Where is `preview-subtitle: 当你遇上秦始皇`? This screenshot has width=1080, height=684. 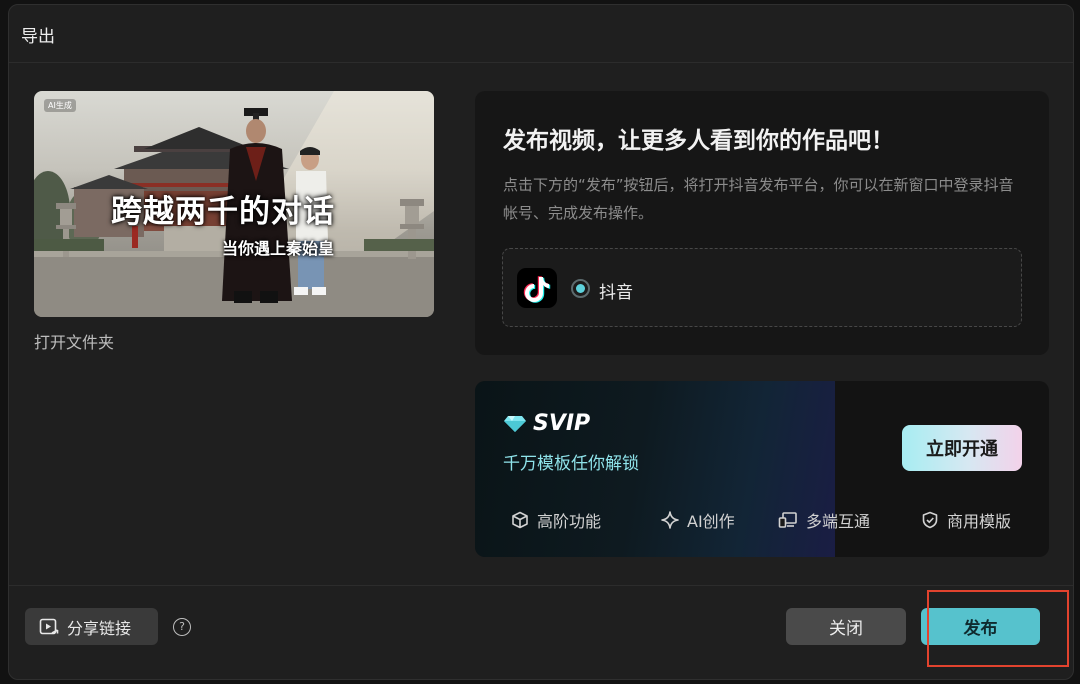
preview-subtitle: 当你遇上秦始皇 is located at coordinates (278, 248).